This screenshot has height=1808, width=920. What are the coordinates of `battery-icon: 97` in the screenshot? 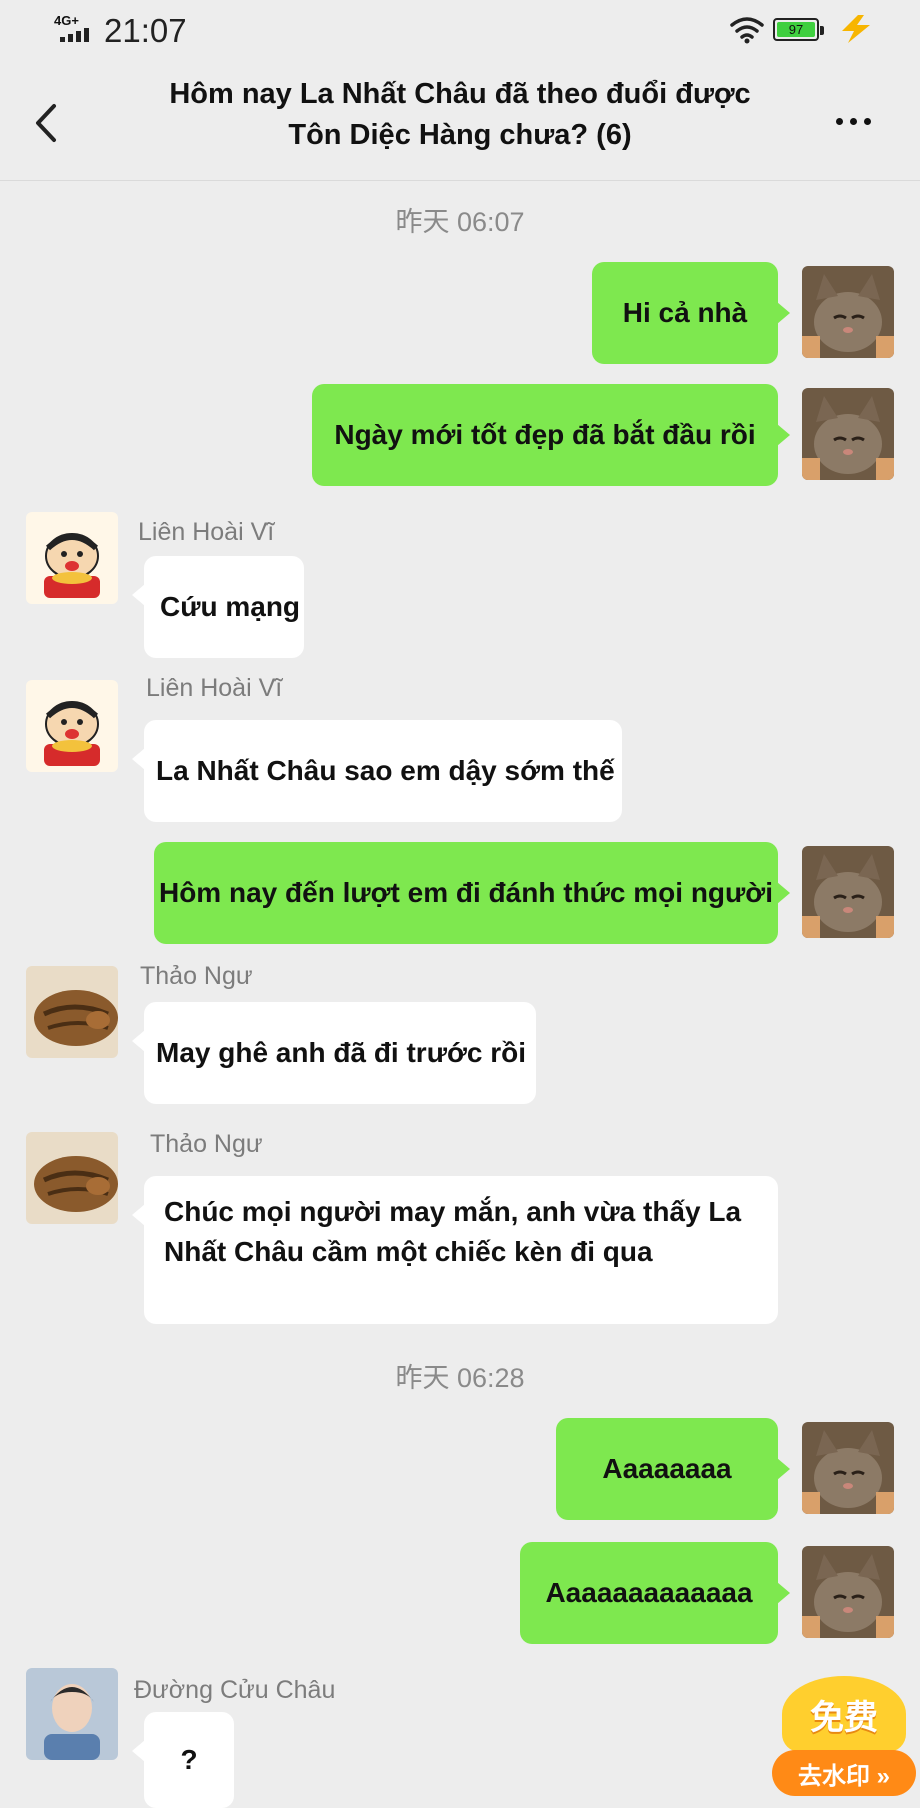 It's located at (798, 29).